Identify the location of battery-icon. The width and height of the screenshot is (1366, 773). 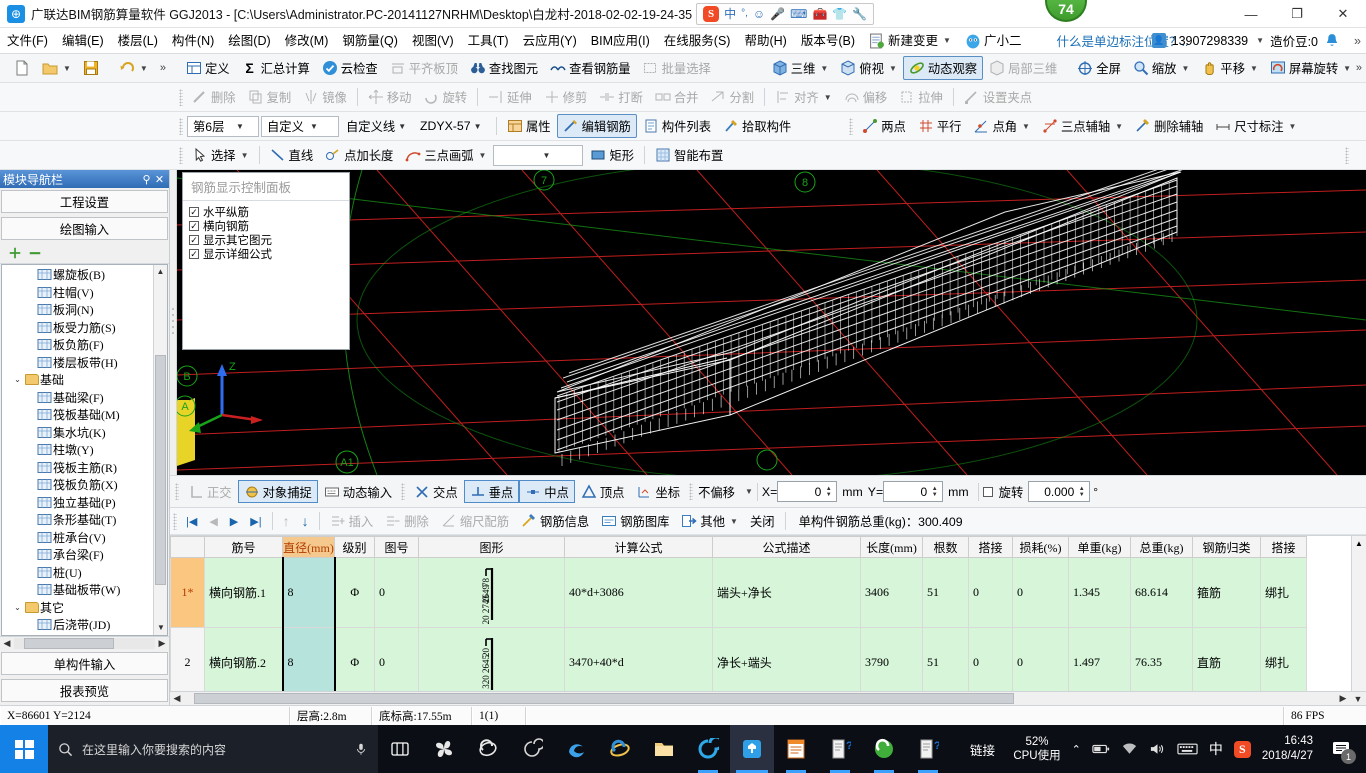
(1101, 749).